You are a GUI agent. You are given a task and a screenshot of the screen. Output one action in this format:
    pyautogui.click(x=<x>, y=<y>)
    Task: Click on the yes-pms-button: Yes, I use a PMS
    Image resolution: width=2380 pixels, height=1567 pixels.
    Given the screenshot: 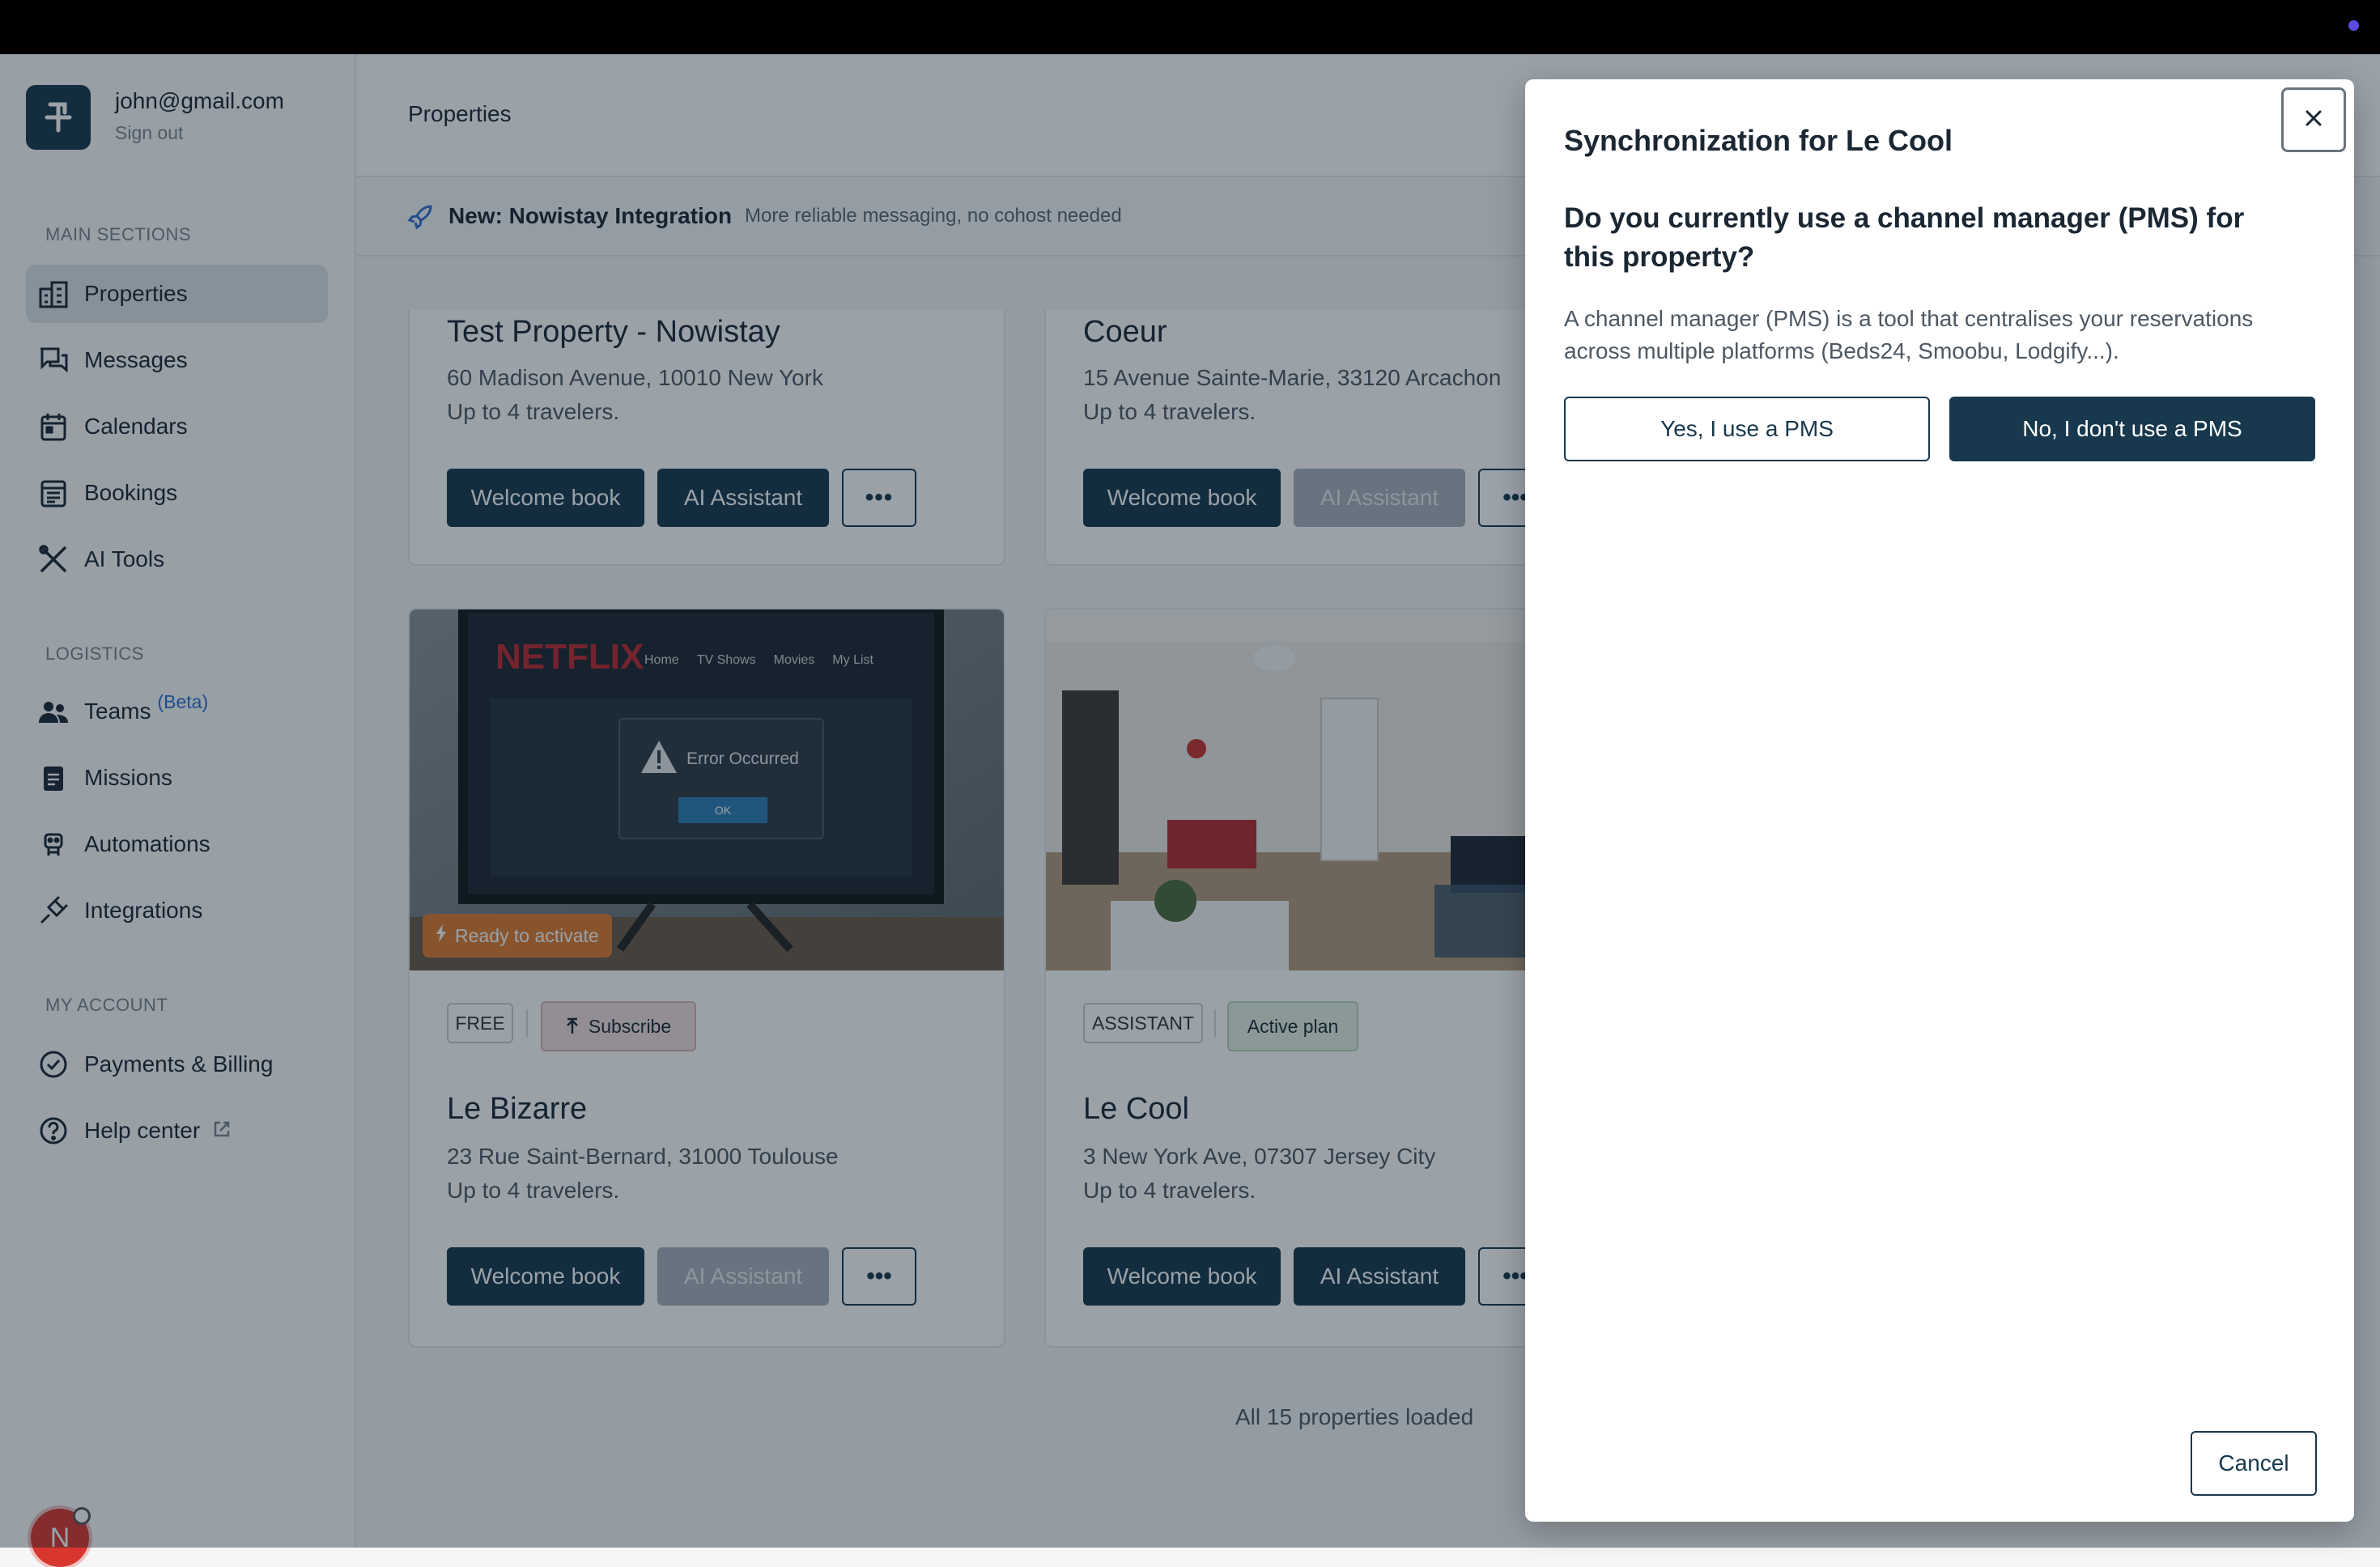 What is the action you would take?
    pyautogui.click(x=1747, y=429)
    